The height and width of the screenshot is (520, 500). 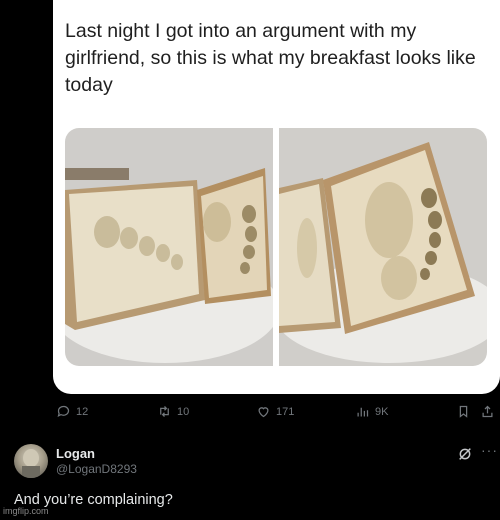 What do you see at coordinates (285, 411) in the screenshot?
I see `like-count: 171` at bounding box center [285, 411].